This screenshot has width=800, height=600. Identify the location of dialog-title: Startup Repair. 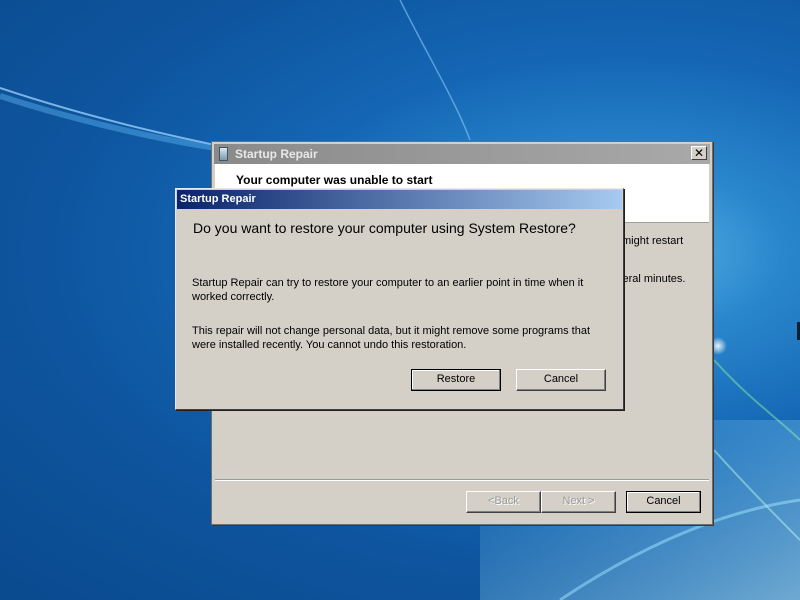
(218, 199).